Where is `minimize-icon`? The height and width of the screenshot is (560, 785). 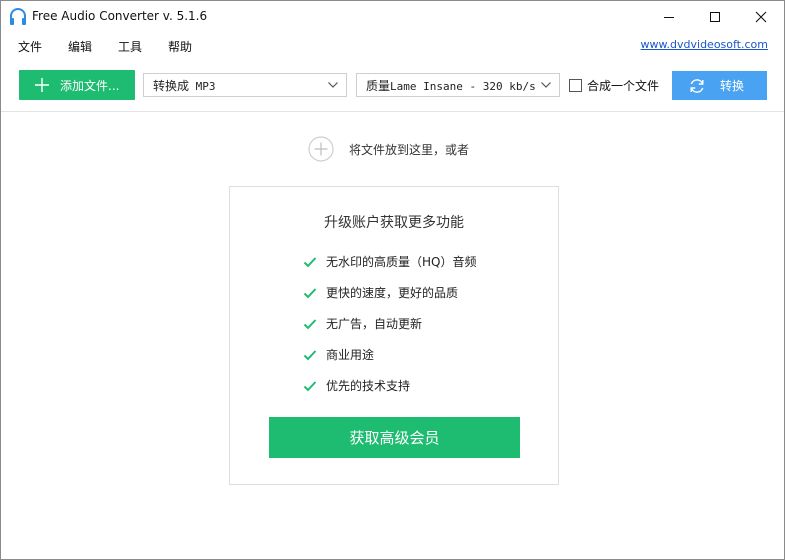
minimize-icon is located at coordinates (669, 17).